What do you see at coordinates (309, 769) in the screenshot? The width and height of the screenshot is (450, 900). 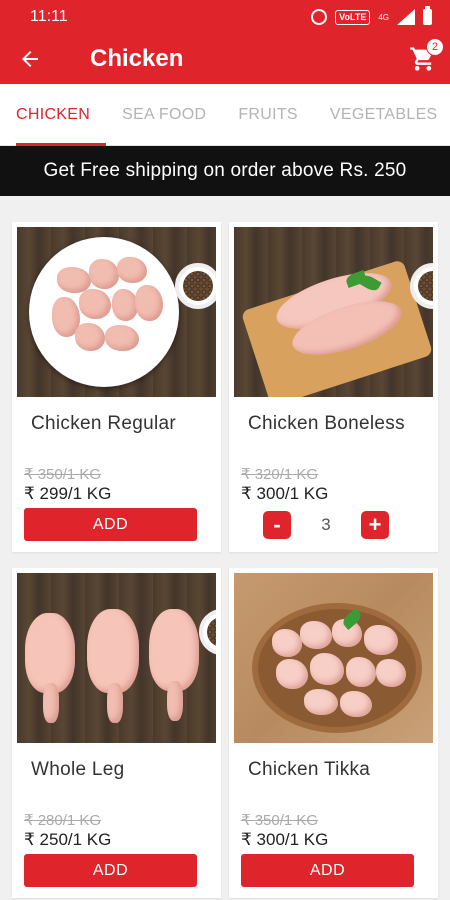 I see `product-name: Chicken Tikka` at bounding box center [309, 769].